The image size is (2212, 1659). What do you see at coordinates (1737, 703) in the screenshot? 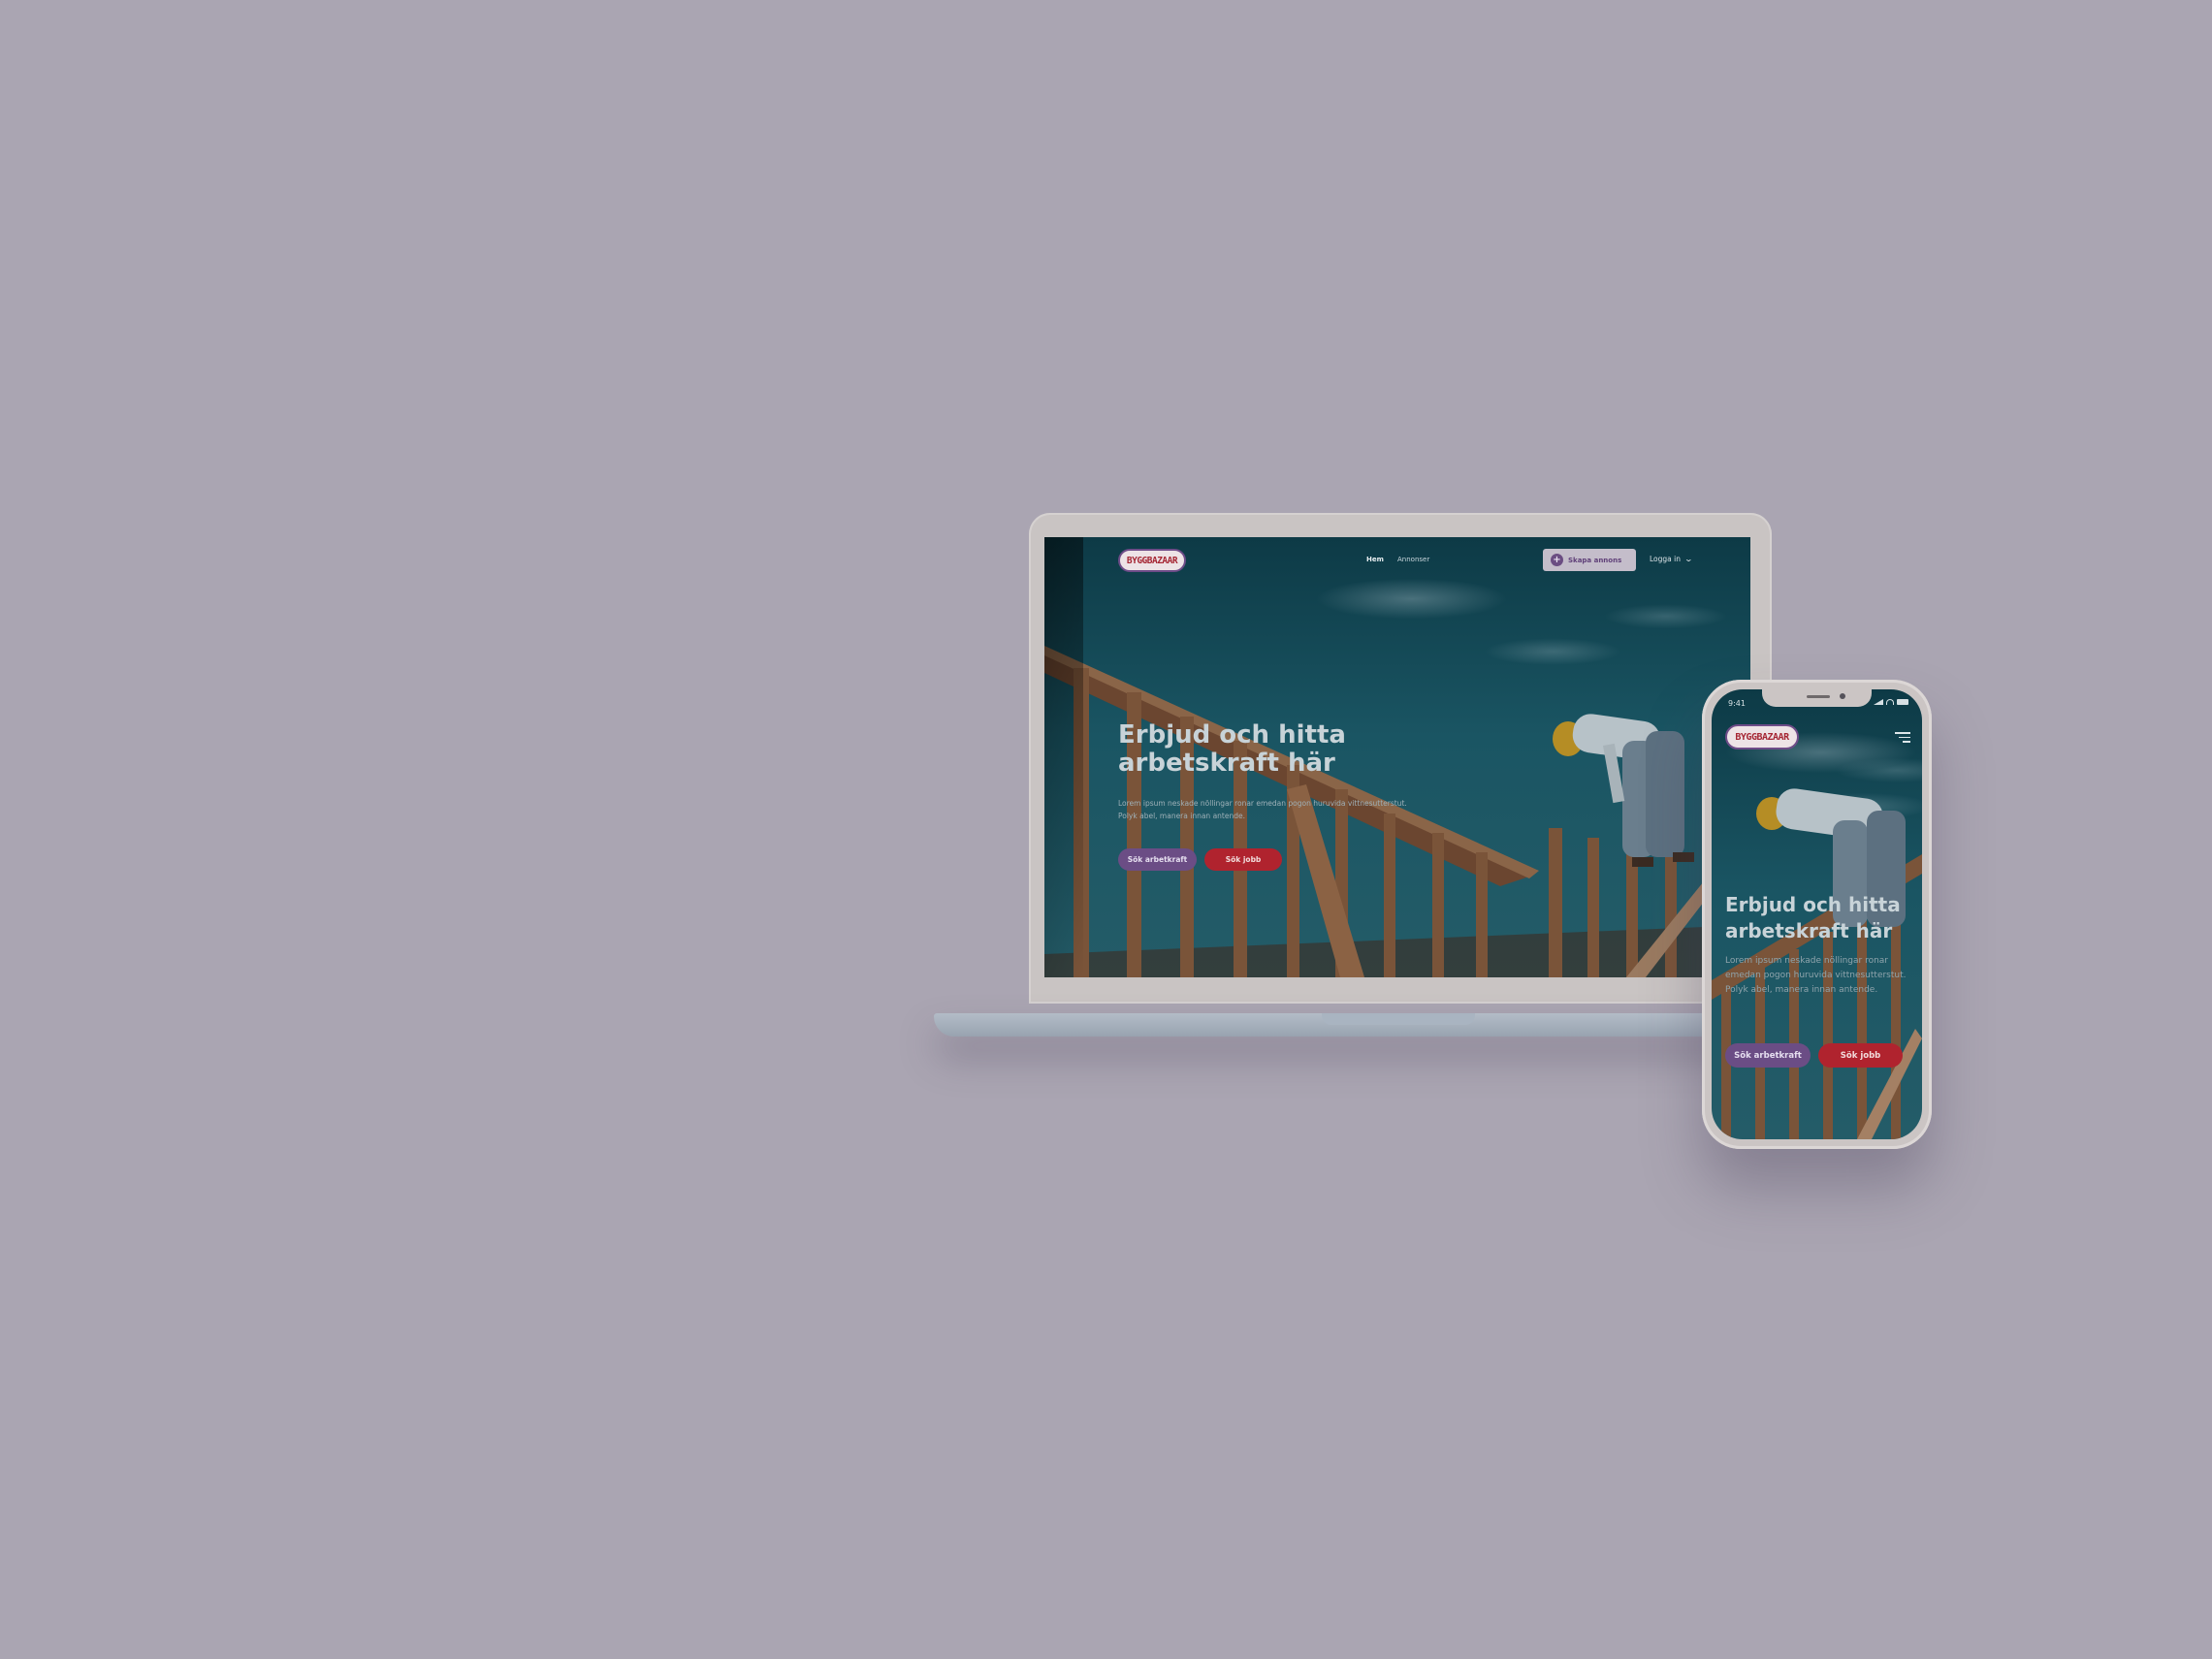
I see `status-time: 9:41` at bounding box center [1737, 703].